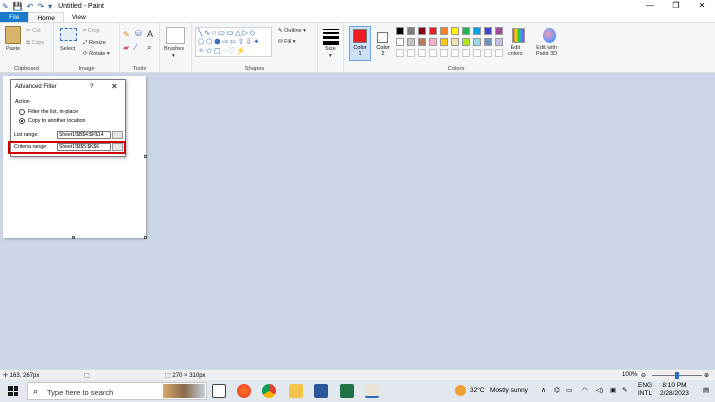 The width and height of the screenshot is (715, 402). Describe the element at coordinates (292, 31) in the screenshot. I see `outline-button: ✎ Outline ▾` at that location.